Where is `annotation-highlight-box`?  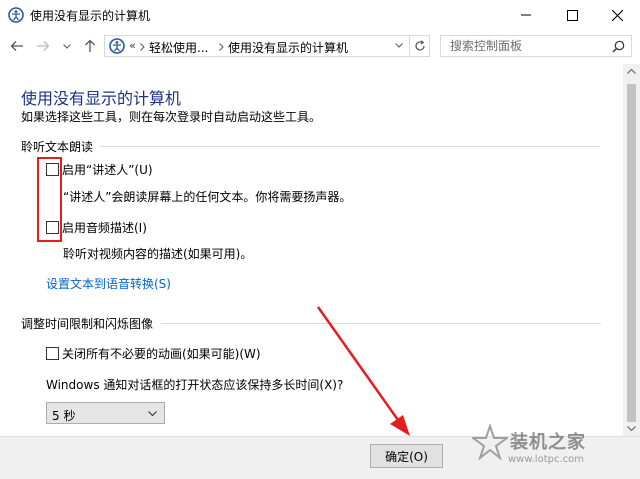 annotation-highlight-box is located at coordinates (49, 199).